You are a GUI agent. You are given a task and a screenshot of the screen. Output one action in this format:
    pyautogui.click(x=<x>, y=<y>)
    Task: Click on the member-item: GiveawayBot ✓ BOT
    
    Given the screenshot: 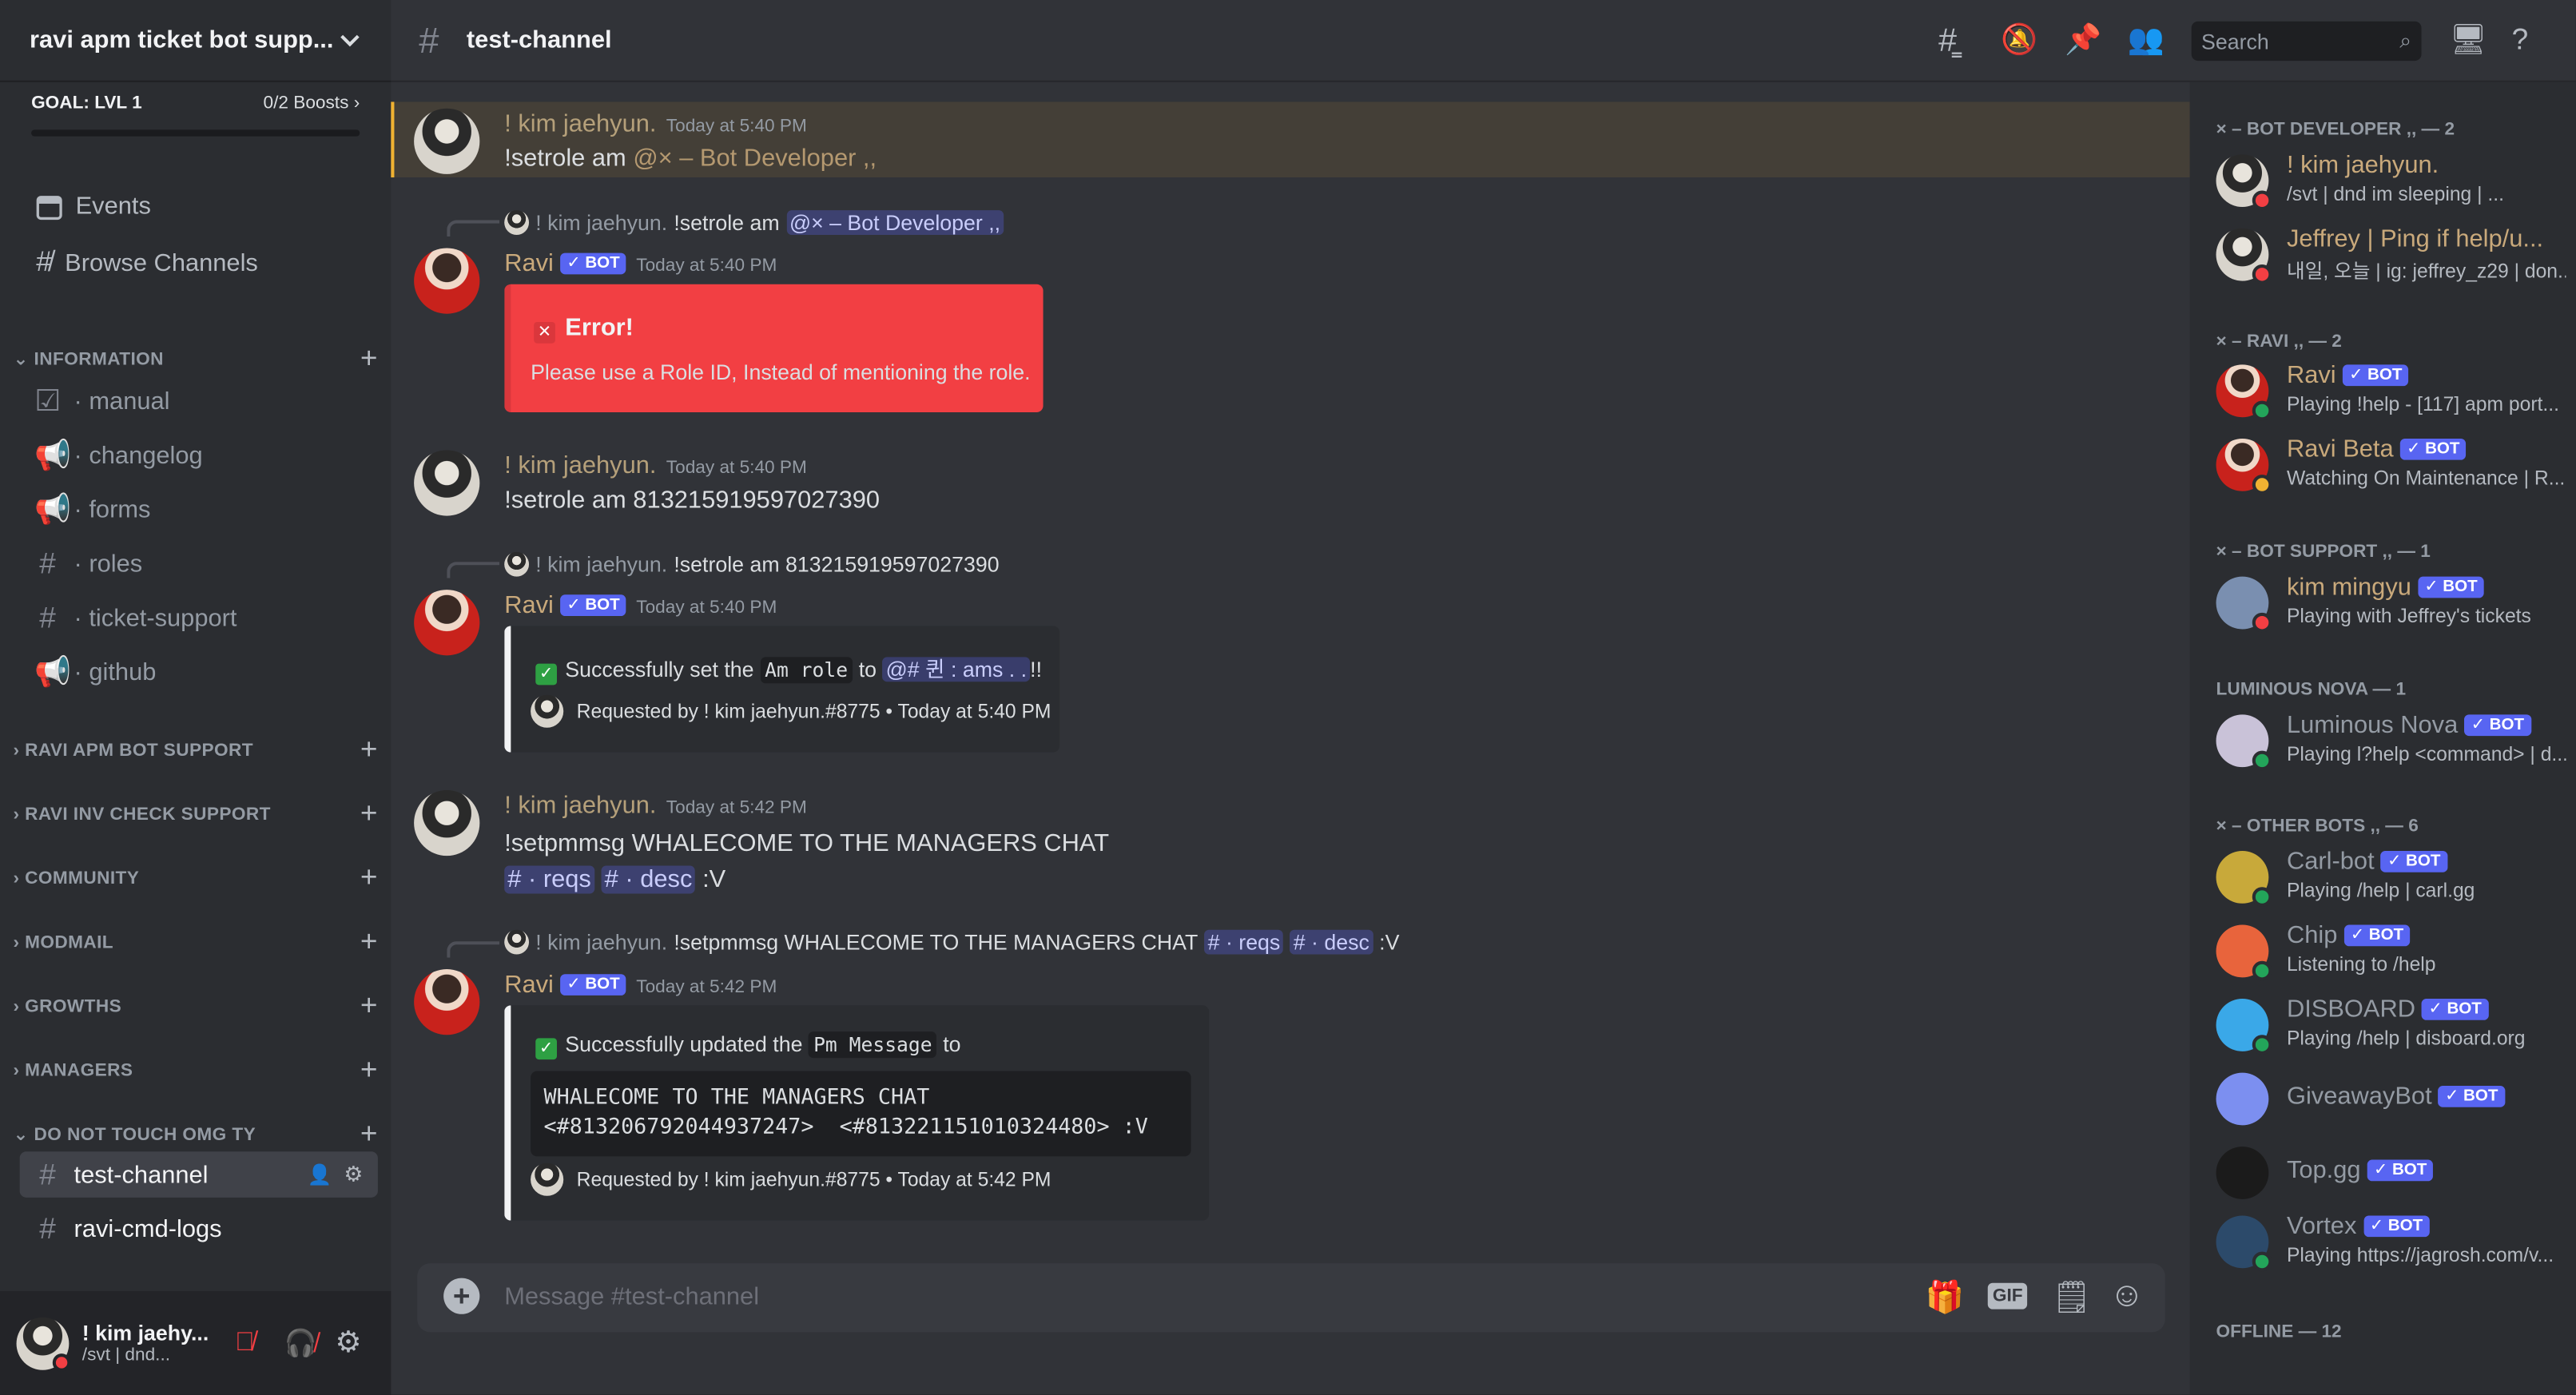 What is the action you would take?
    pyautogui.click(x=2389, y=1099)
    